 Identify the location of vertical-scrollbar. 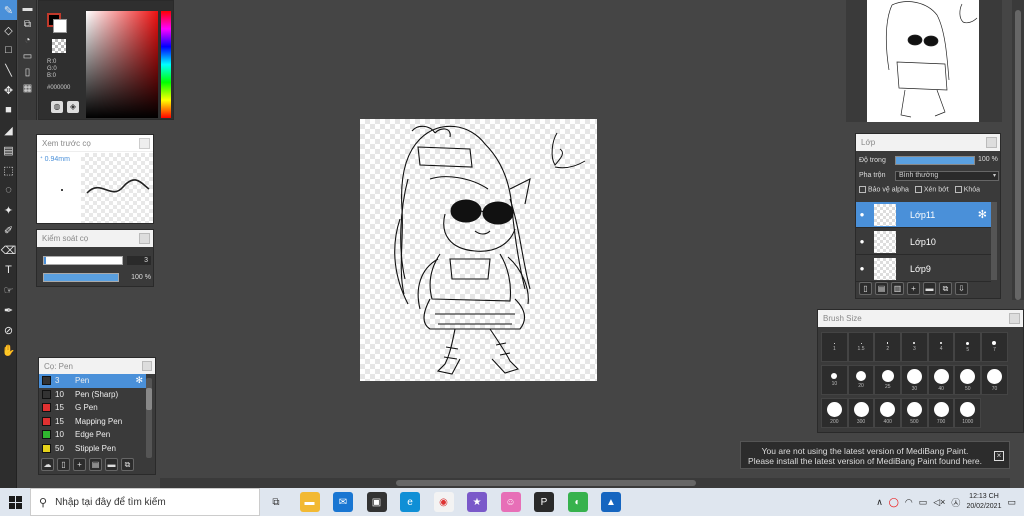
(1018, 150).